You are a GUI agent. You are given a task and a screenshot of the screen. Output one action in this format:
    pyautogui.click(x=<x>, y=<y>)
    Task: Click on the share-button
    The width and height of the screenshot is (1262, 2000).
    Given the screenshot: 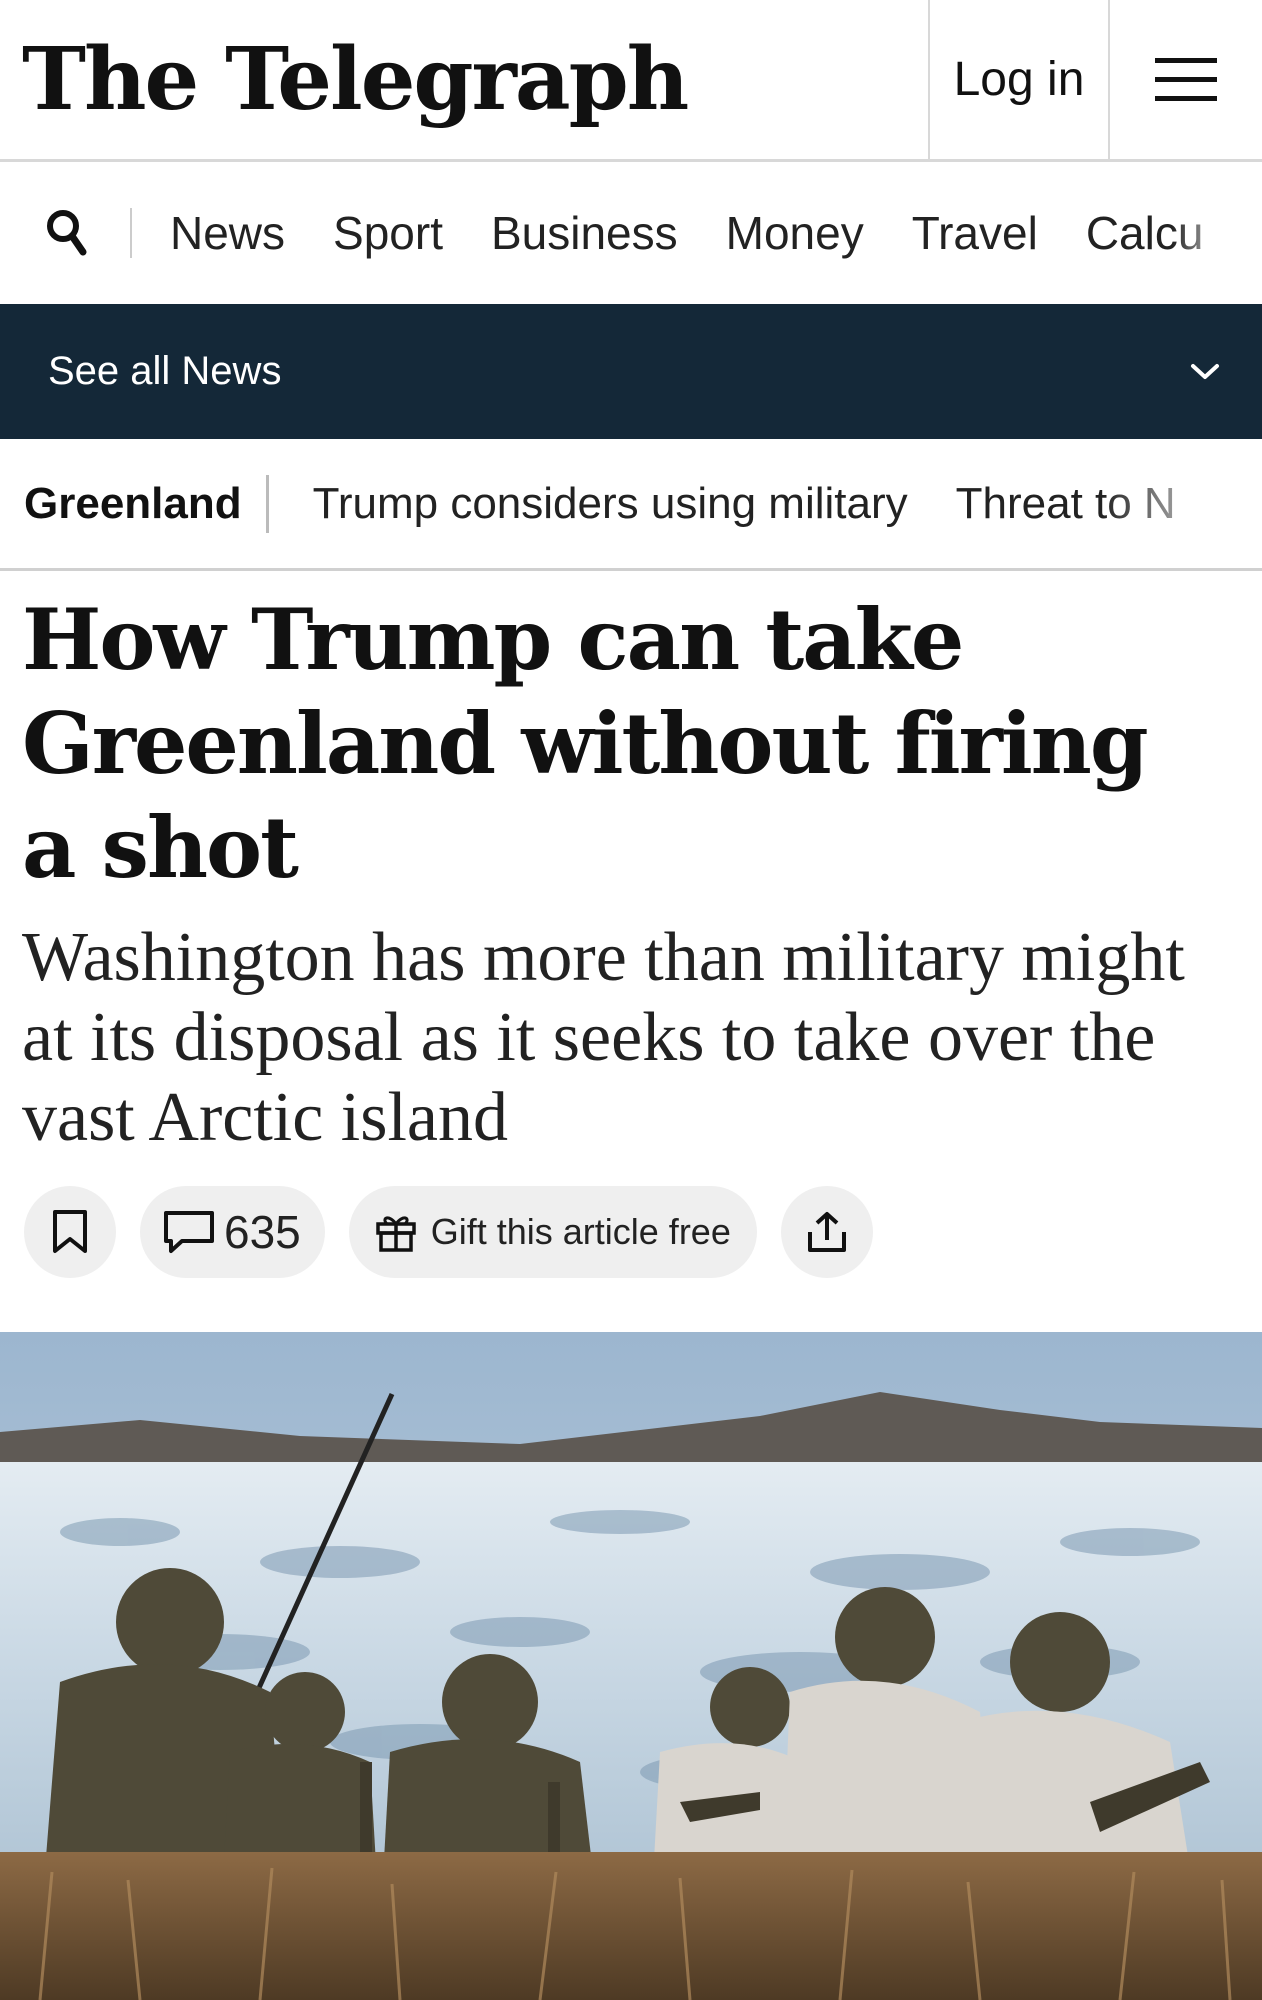 What is the action you would take?
    pyautogui.click(x=826, y=1232)
    